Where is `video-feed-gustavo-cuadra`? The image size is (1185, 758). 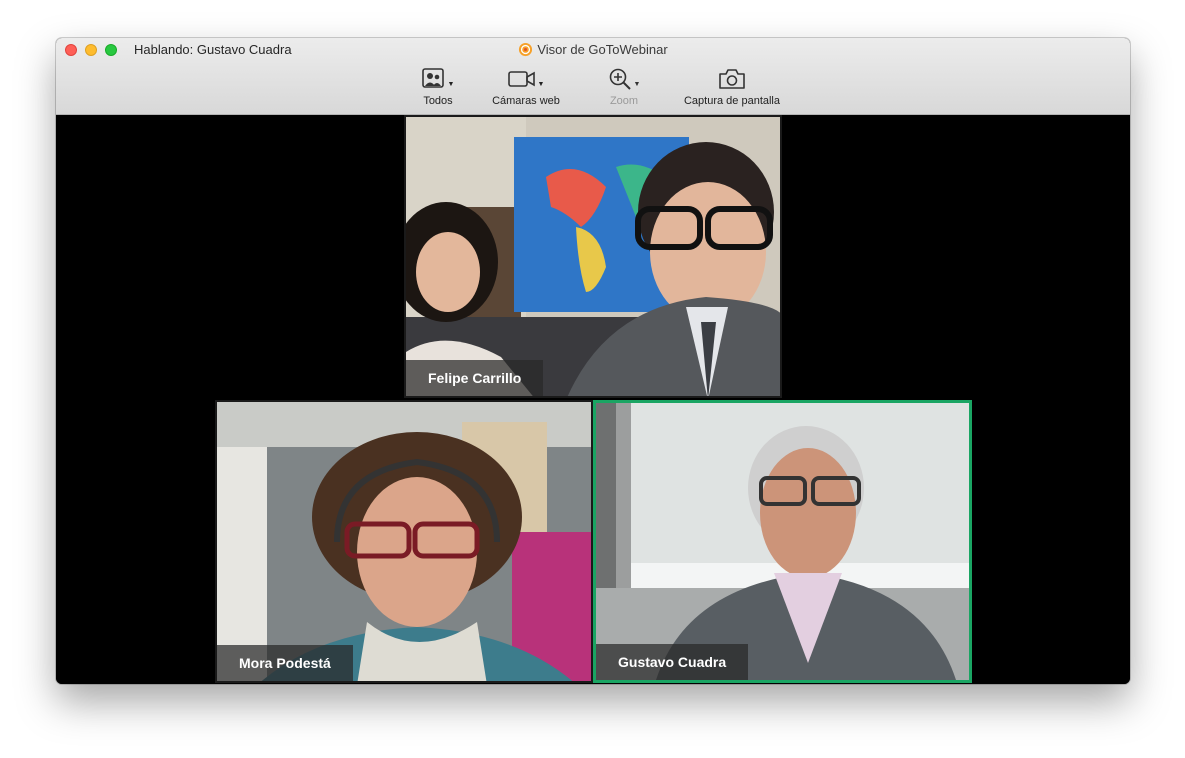
video-feed-gustavo-cuadra is located at coordinates (782, 541).